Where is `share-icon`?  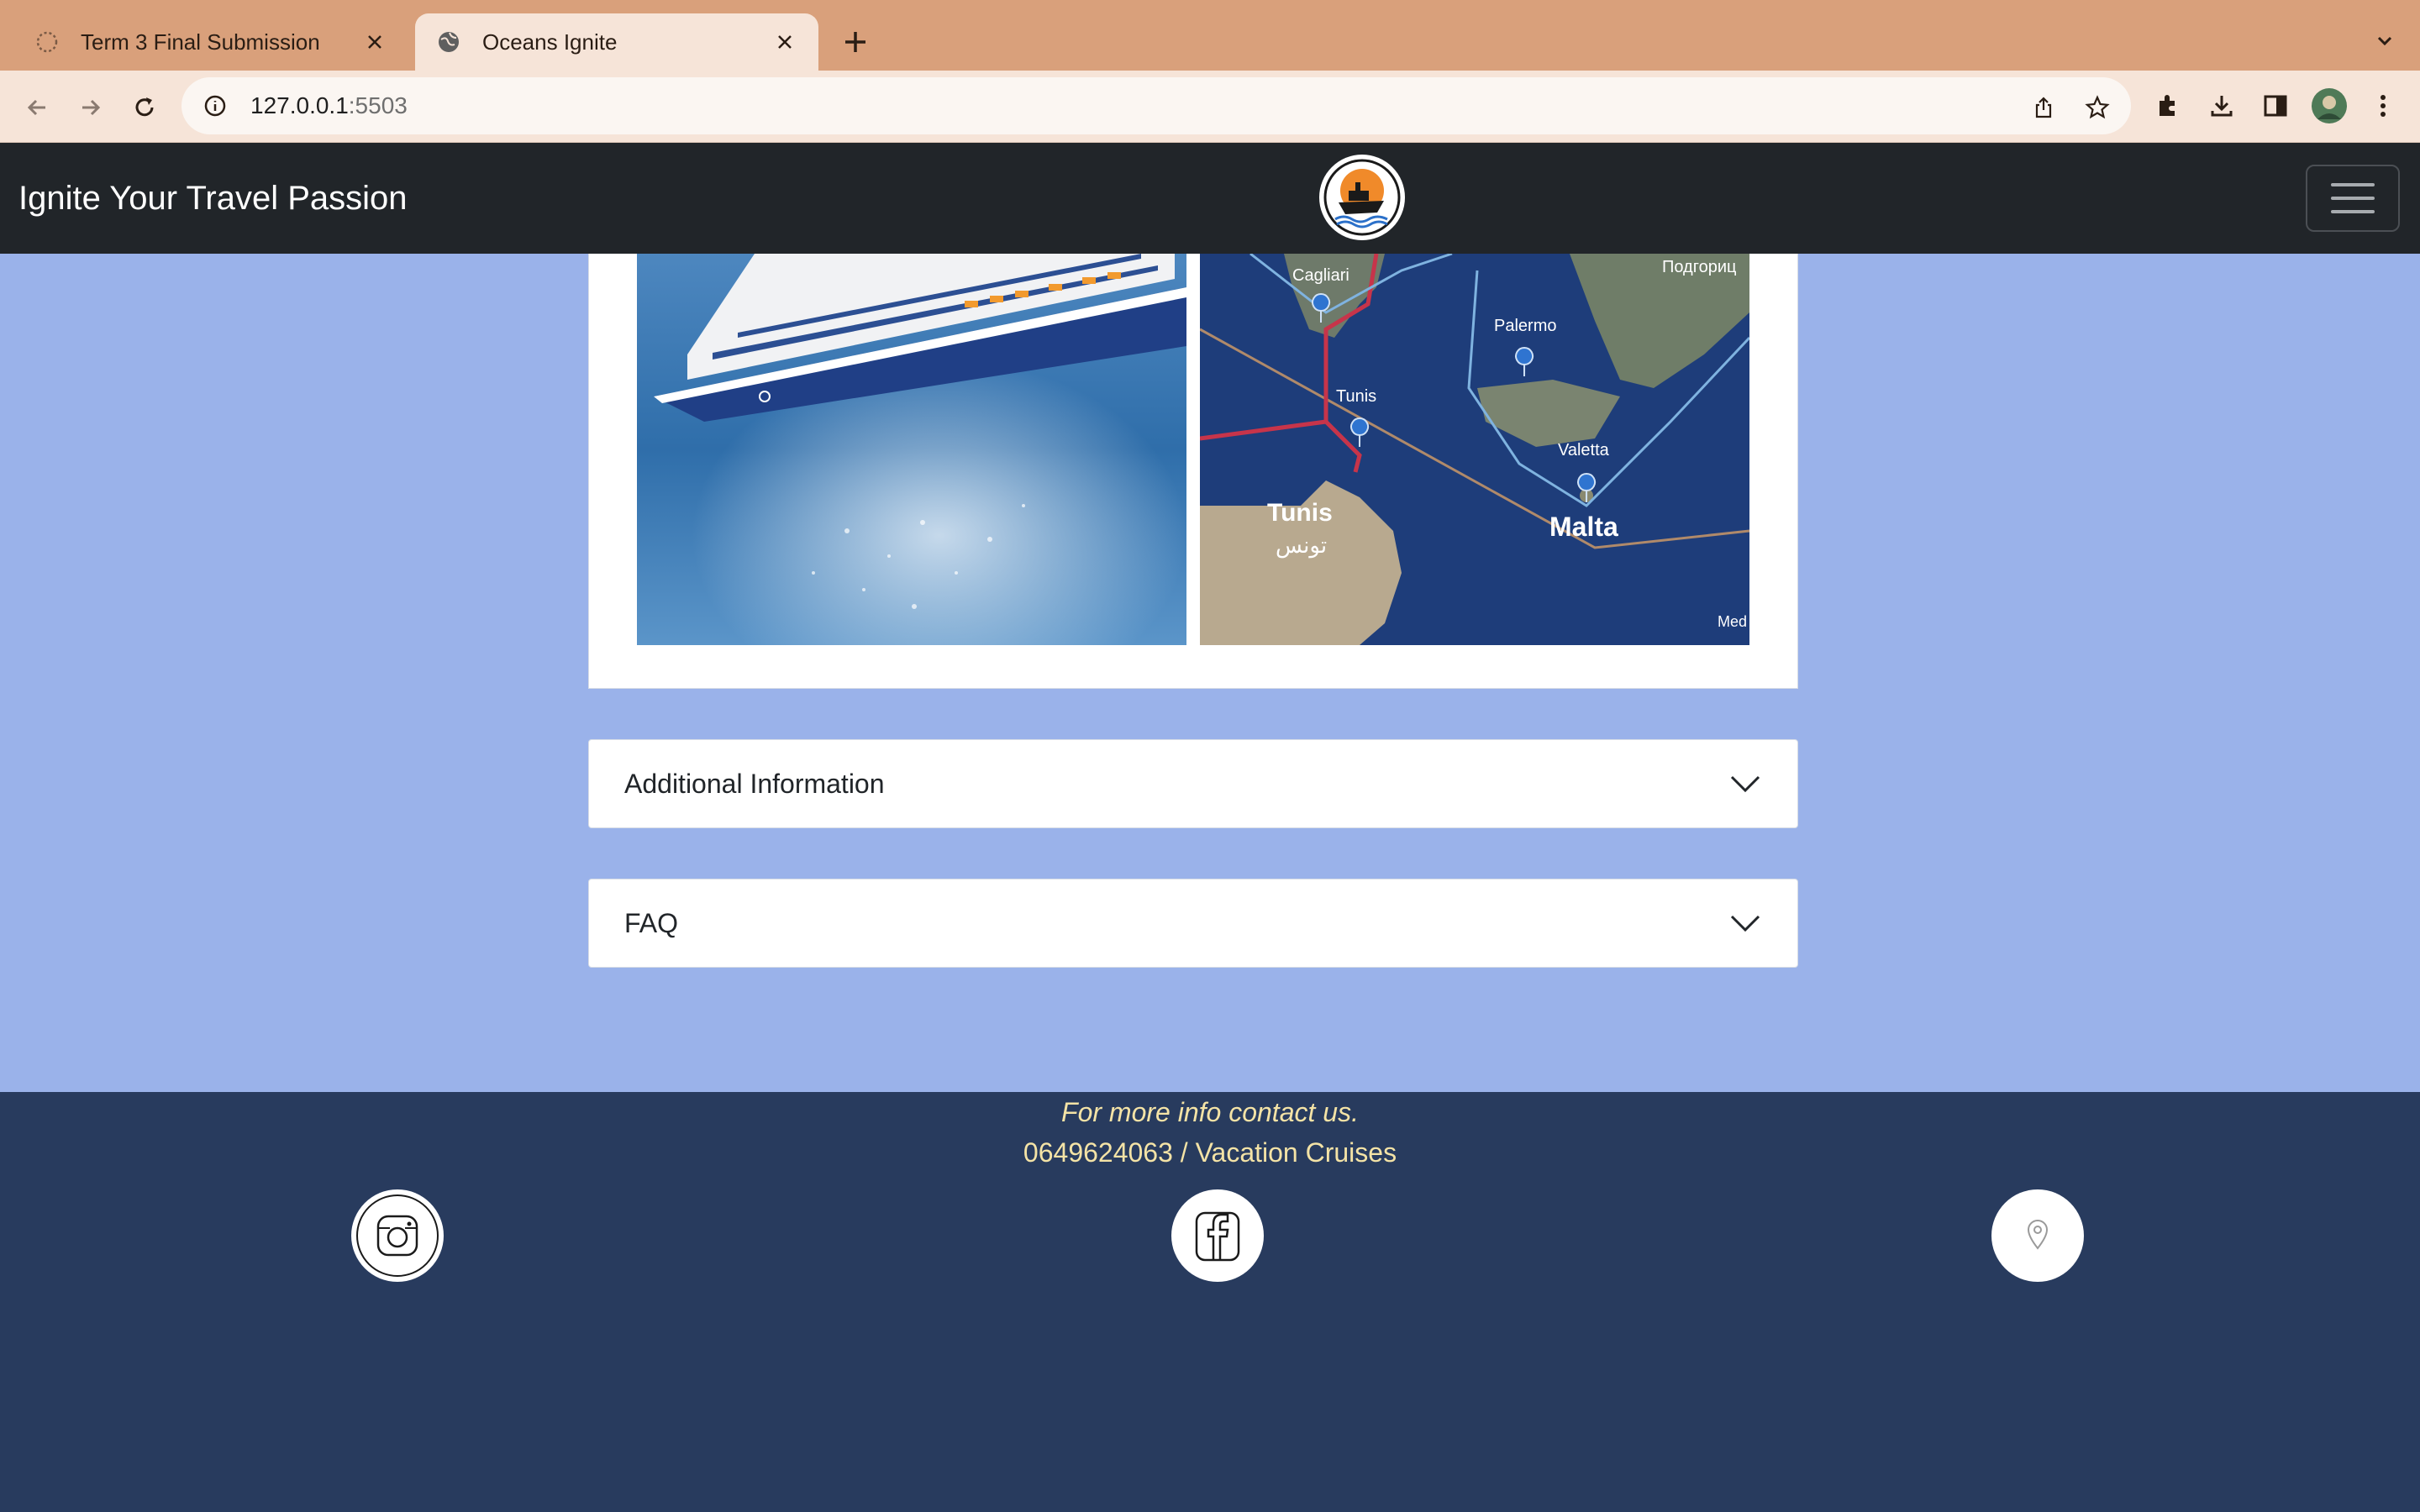
share-icon is located at coordinates (2044, 107).